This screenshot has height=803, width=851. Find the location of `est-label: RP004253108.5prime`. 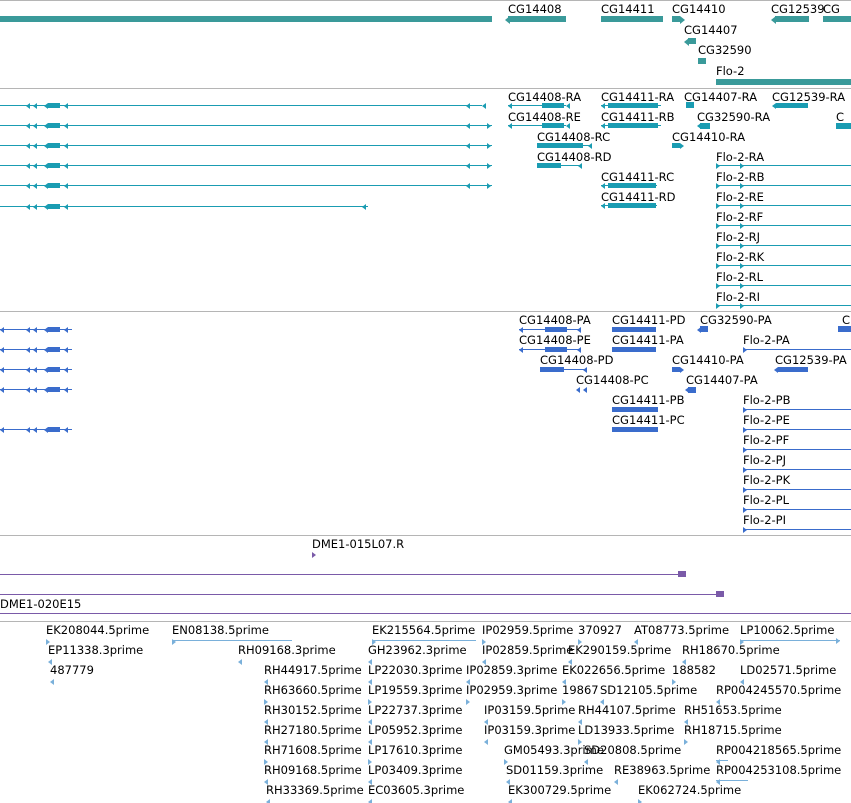

est-label: RP004253108.5prime is located at coordinates (778, 770).